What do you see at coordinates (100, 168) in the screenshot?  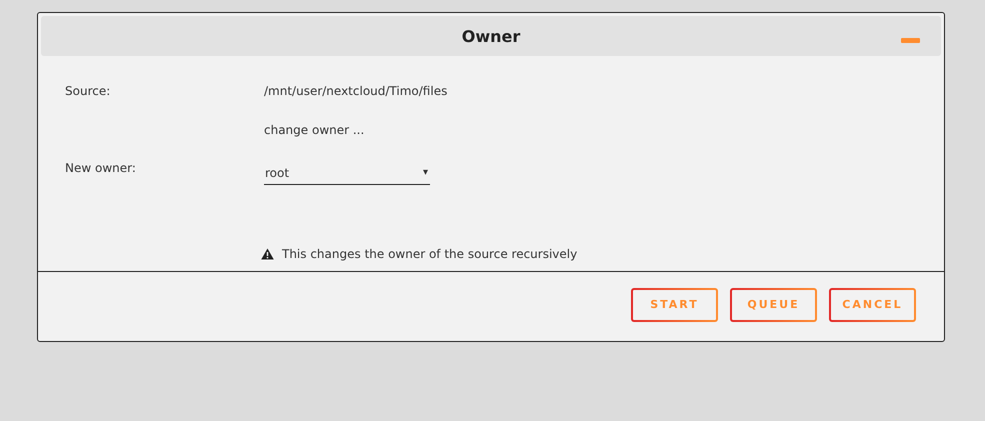 I see `field-label: New owner:` at bounding box center [100, 168].